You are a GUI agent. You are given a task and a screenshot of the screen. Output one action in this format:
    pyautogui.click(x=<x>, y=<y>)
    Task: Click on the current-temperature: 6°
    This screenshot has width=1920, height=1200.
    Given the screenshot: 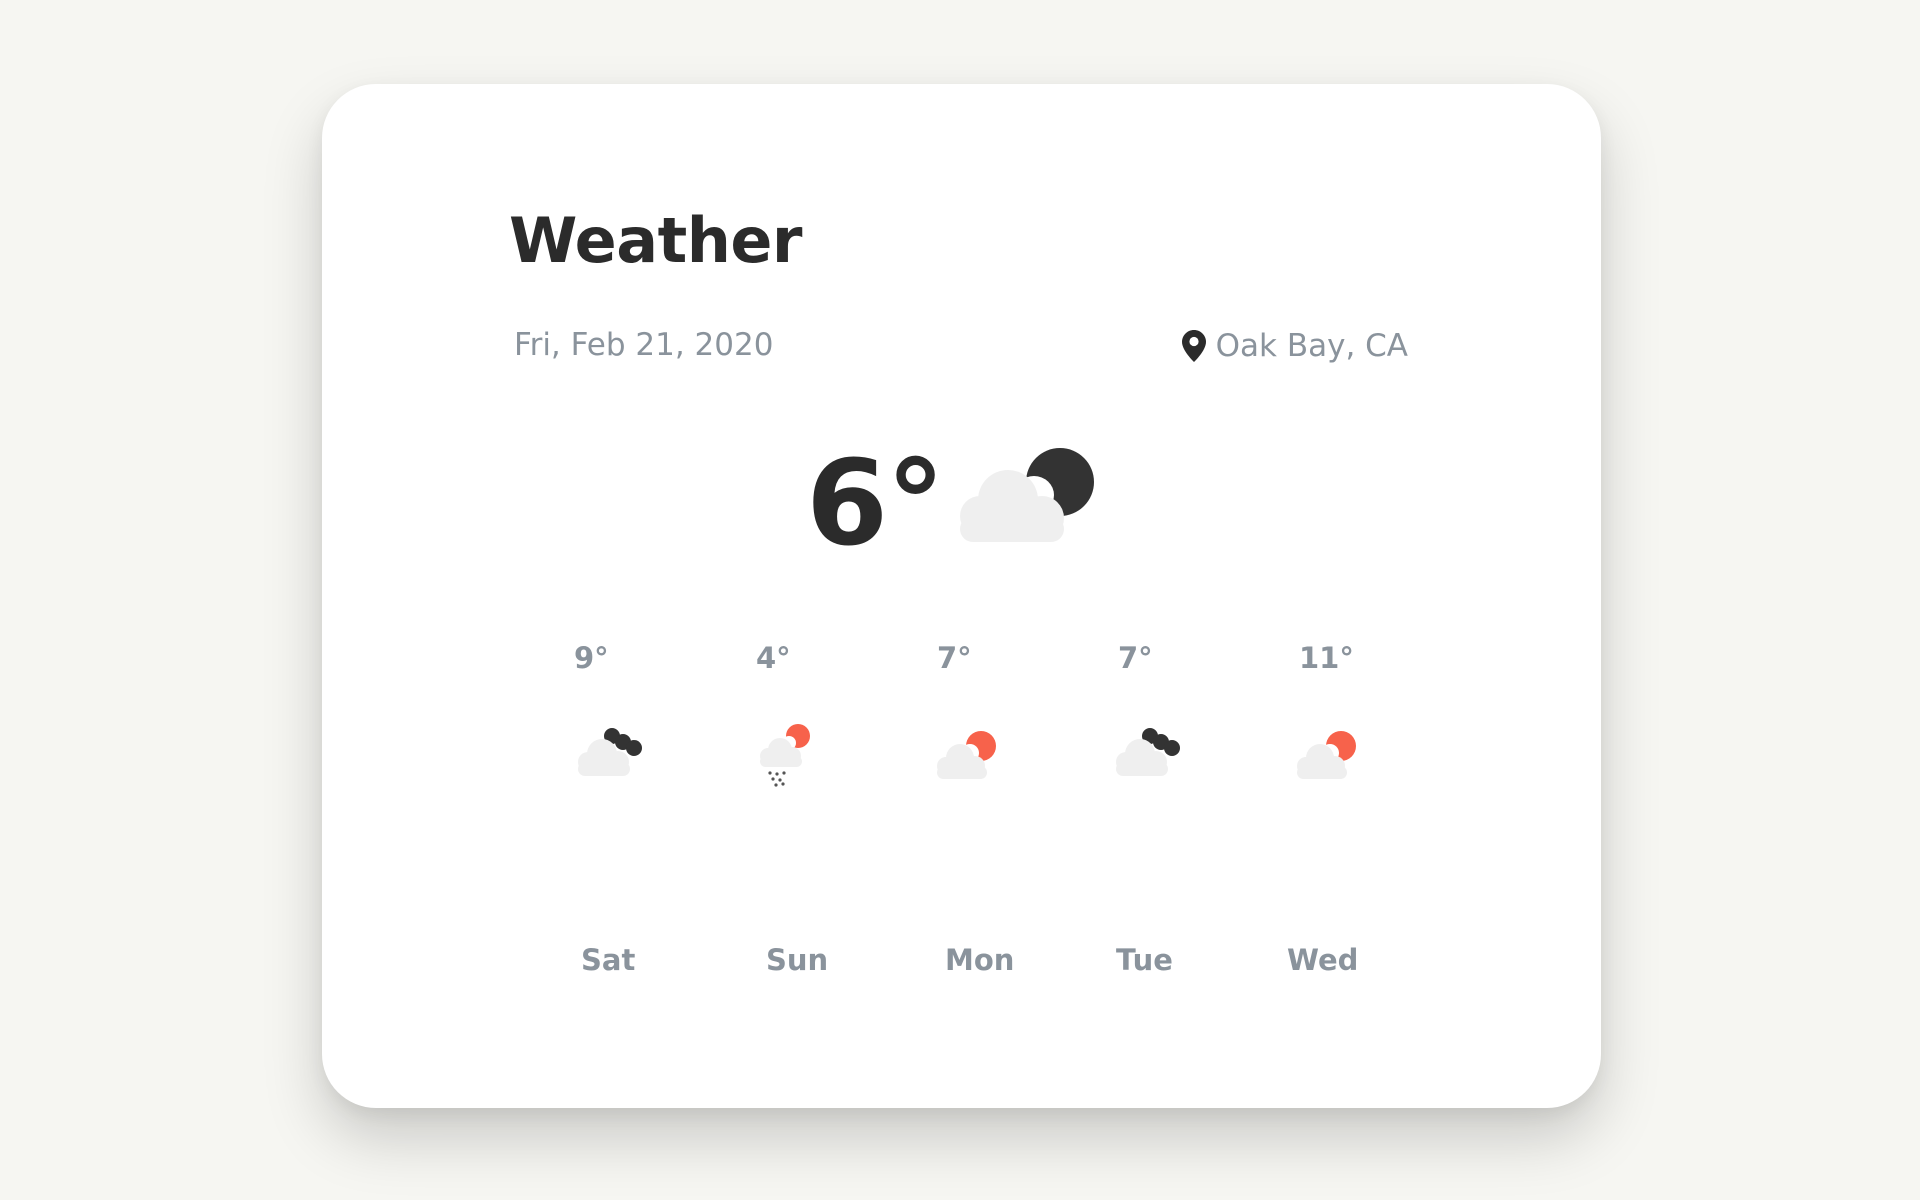 What is the action you would take?
    pyautogui.click(x=875, y=503)
    